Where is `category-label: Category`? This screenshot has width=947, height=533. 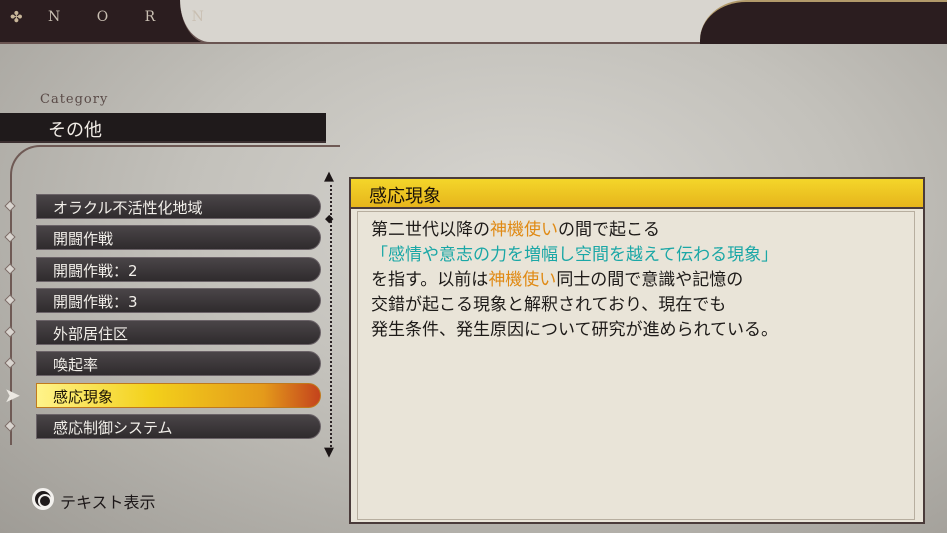
category-label: Category is located at coordinates (74, 99).